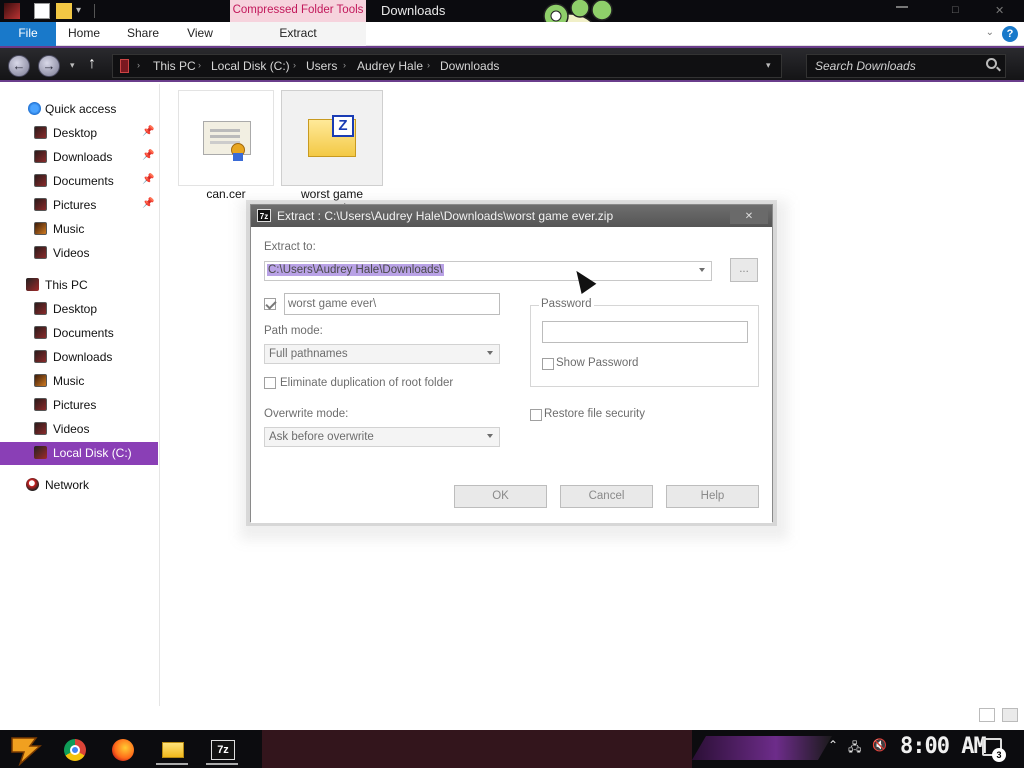 Image resolution: width=1024 pixels, height=768 pixels. I want to click on tab-file: File, so click(28, 34).